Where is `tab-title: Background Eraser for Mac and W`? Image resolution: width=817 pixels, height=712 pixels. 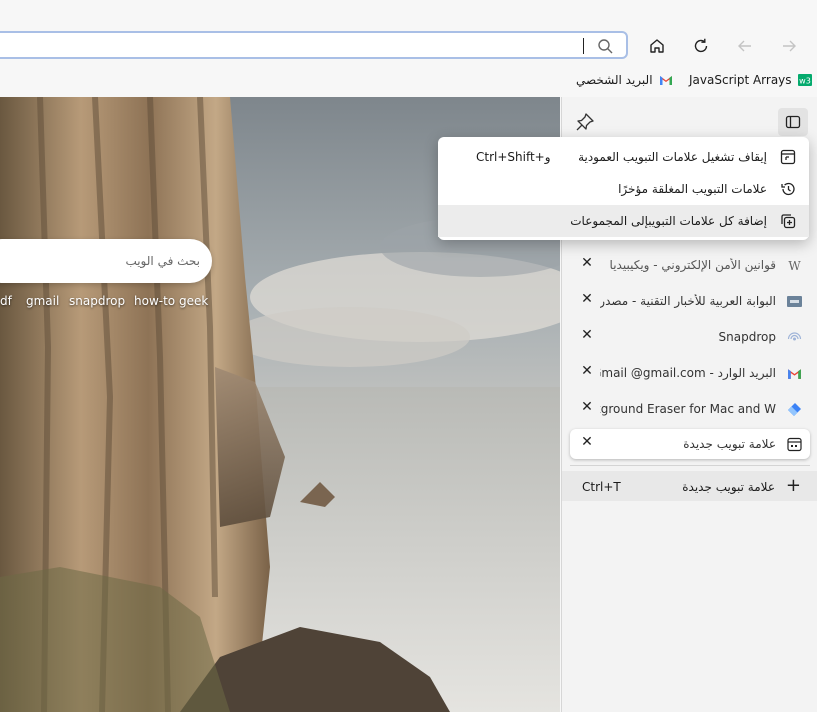 tab-title: Background Eraser for Mac and W is located at coordinates (688, 409).